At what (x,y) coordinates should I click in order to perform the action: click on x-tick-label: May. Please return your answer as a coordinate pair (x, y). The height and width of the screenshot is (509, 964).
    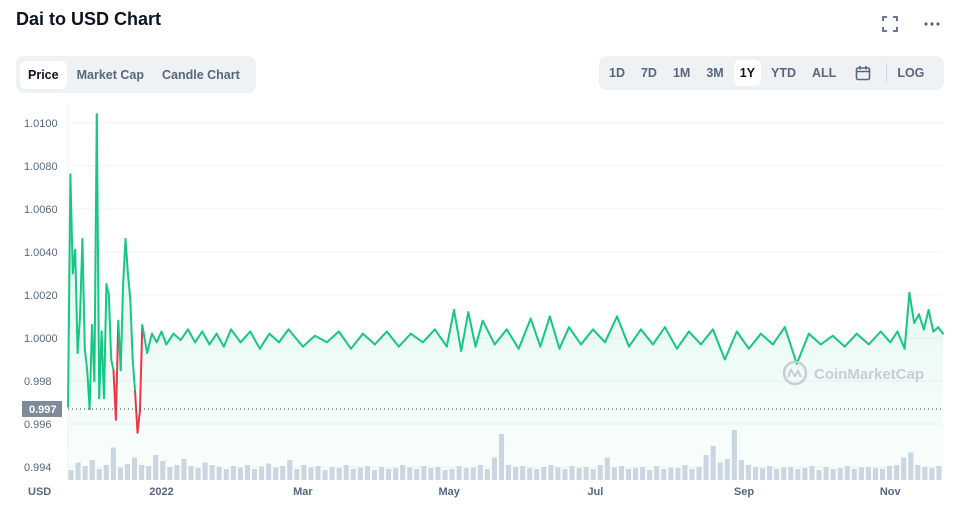
    Looking at the image, I should click on (449, 492).